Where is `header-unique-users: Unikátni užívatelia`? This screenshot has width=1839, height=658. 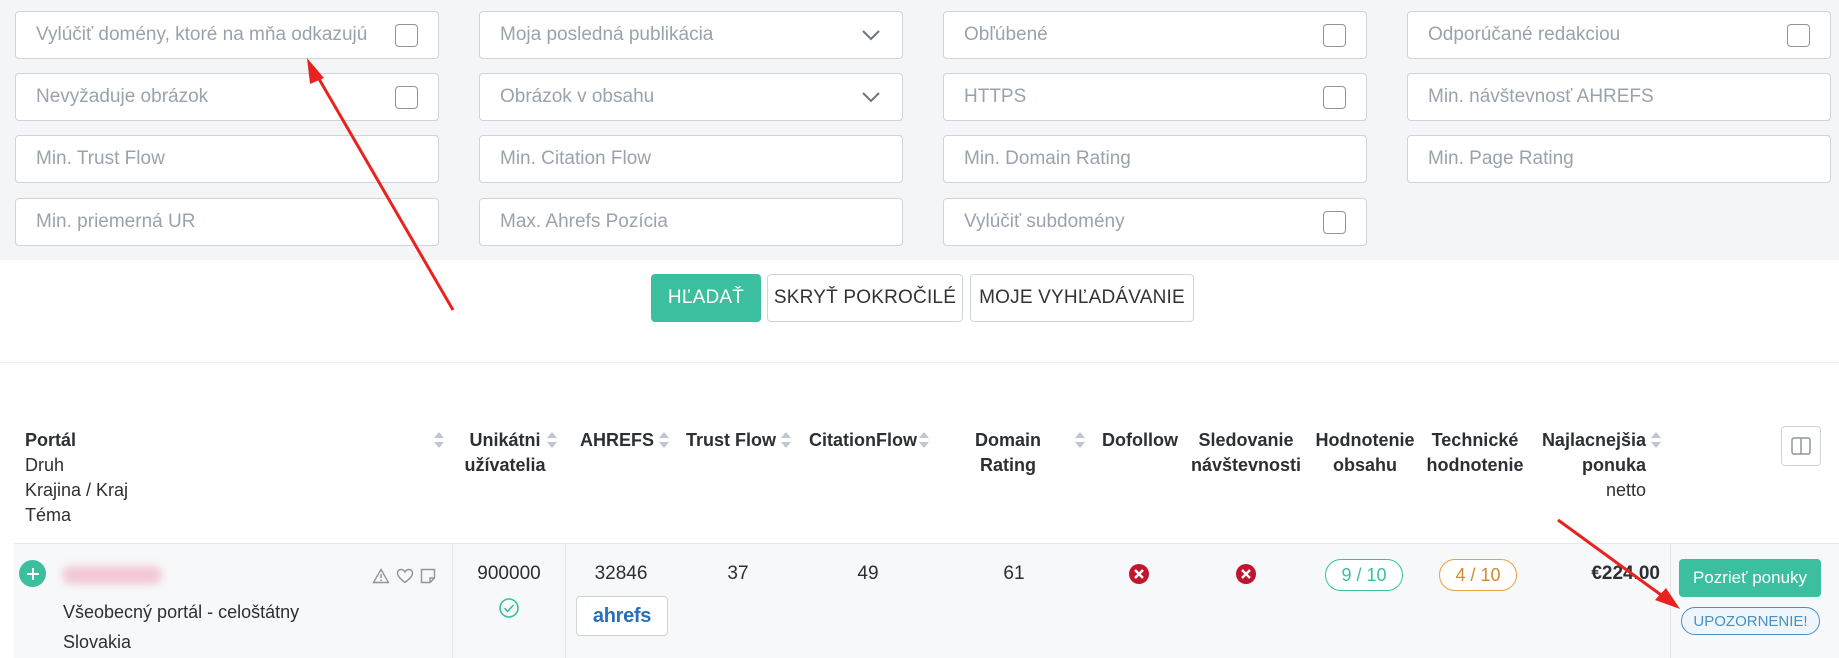
header-unique-users: Unikátni užívatelia is located at coordinates (505, 453).